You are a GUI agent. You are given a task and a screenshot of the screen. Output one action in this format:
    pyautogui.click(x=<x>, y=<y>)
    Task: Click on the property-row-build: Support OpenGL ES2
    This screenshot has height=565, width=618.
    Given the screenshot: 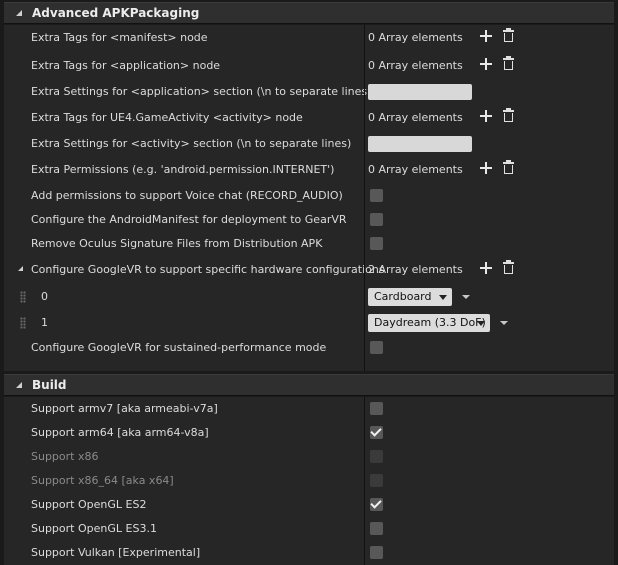 What is the action you would take?
    pyautogui.click(x=309, y=505)
    